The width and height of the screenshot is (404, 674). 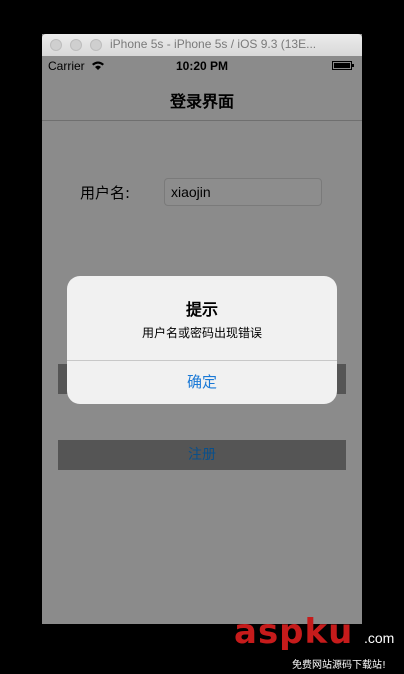 I want to click on zoom-window-button, so click(x=96, y=45).